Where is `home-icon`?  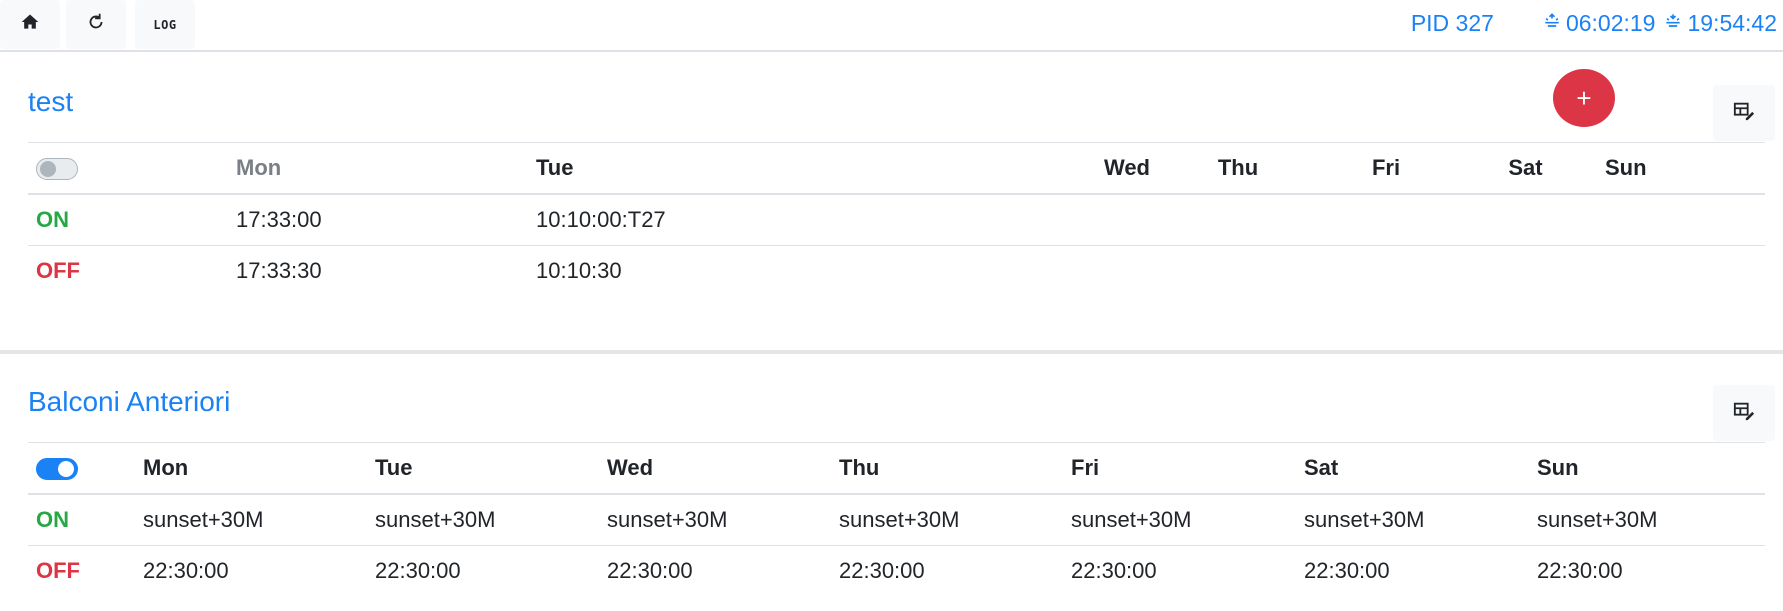
home-icon is located at coordinates (30, 24).